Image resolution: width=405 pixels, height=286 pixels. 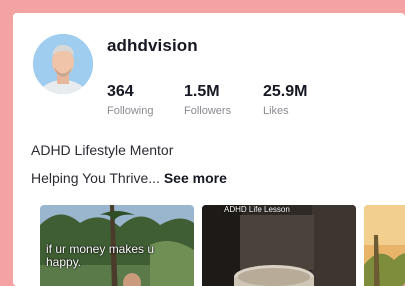 I want to click on video-thumbnail-1: if ur money makes u happy., so click(x=117, y=245).